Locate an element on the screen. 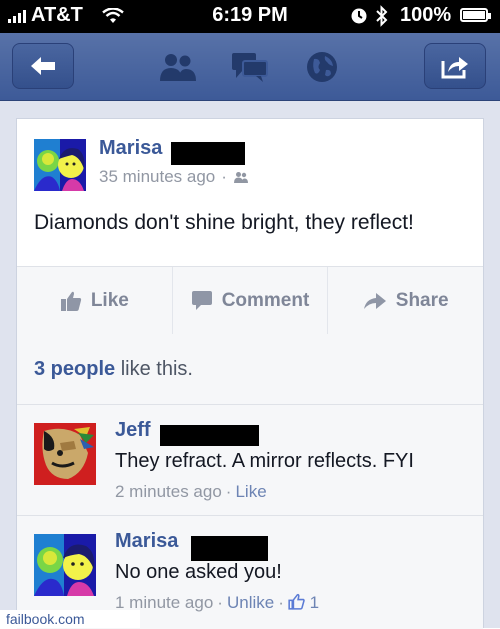 Image resolution: width=500 pixels, height=629 pixels. like-button: Like is located at coordinates (95, 300).